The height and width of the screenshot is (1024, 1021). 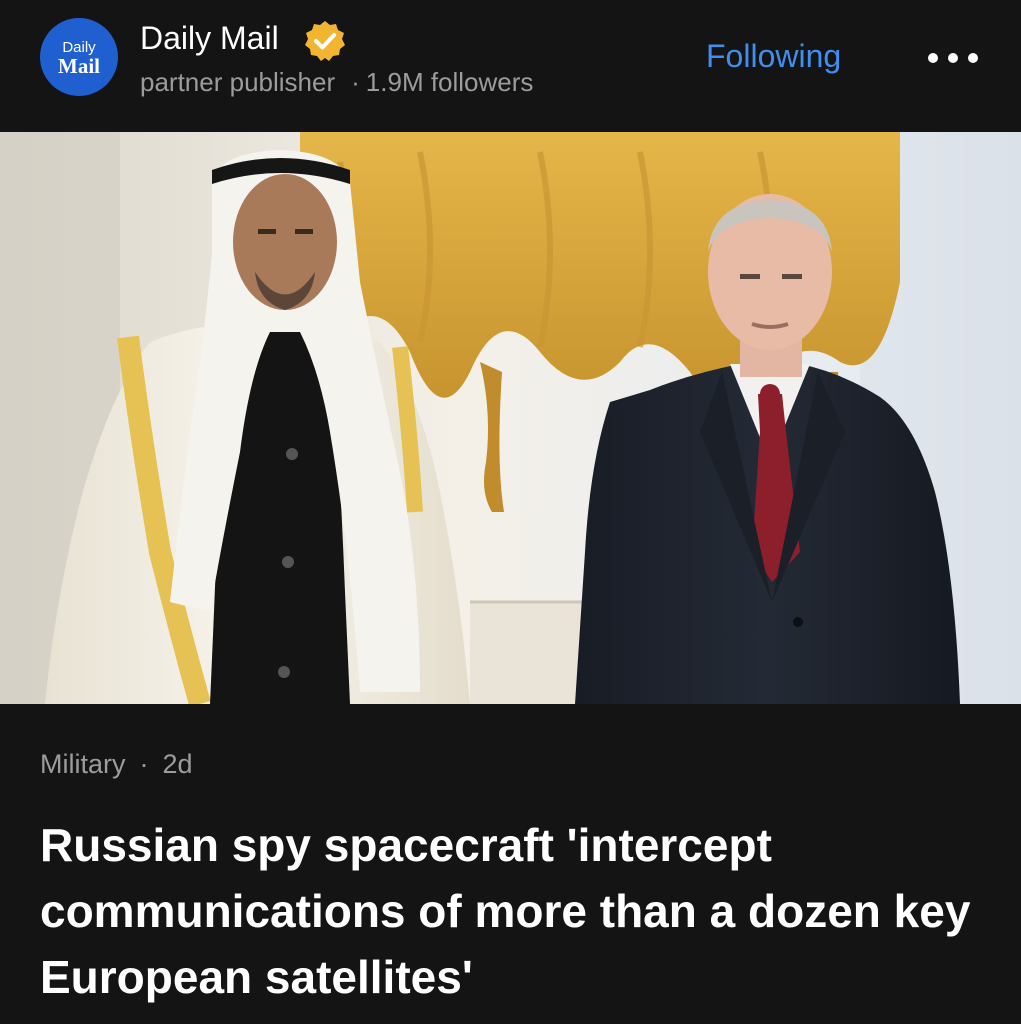 What do you see at coordinates (325, 41) in the screenshot?
I see `verified-badge-icon` at bounding box center [325, 41].